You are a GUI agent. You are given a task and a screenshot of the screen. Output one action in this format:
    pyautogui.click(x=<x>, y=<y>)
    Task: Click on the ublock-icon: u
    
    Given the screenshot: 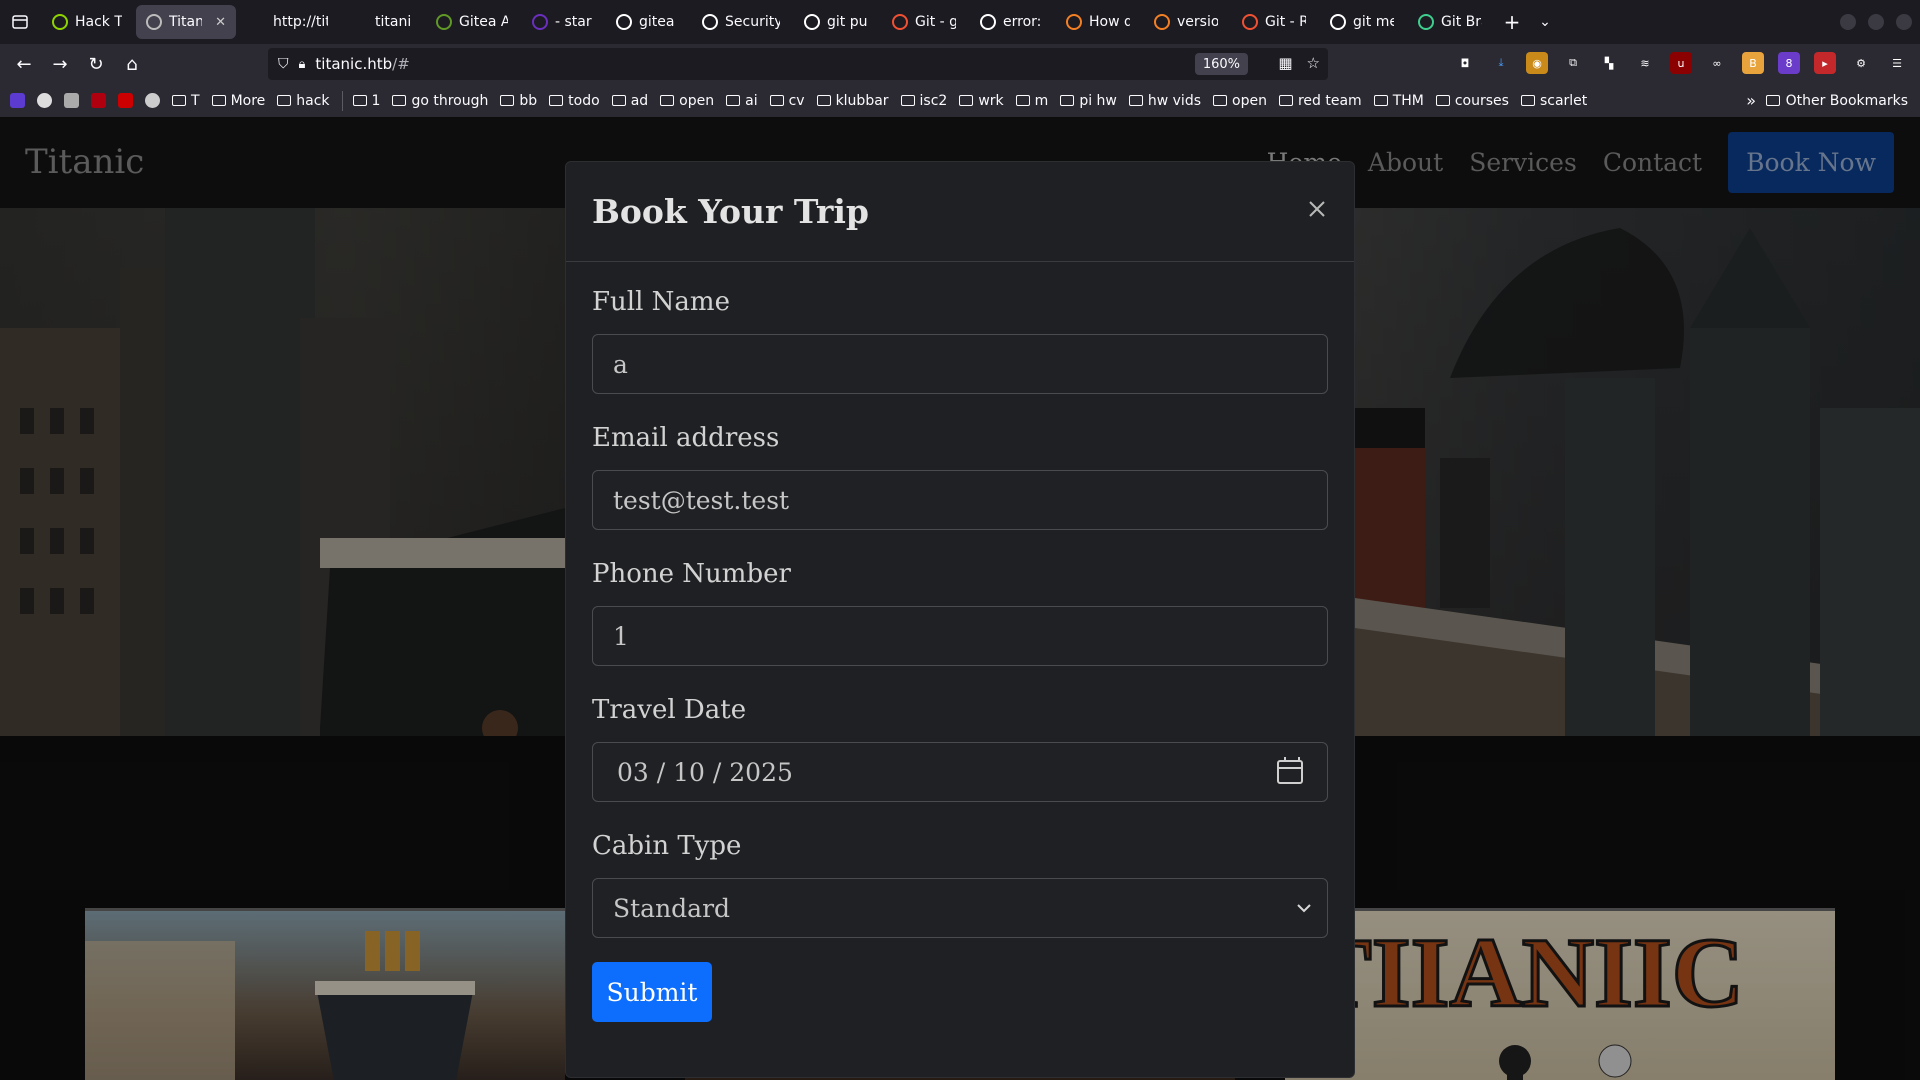 What is the action you would take?
    pyautogui.click(x=1681, y=63)
    